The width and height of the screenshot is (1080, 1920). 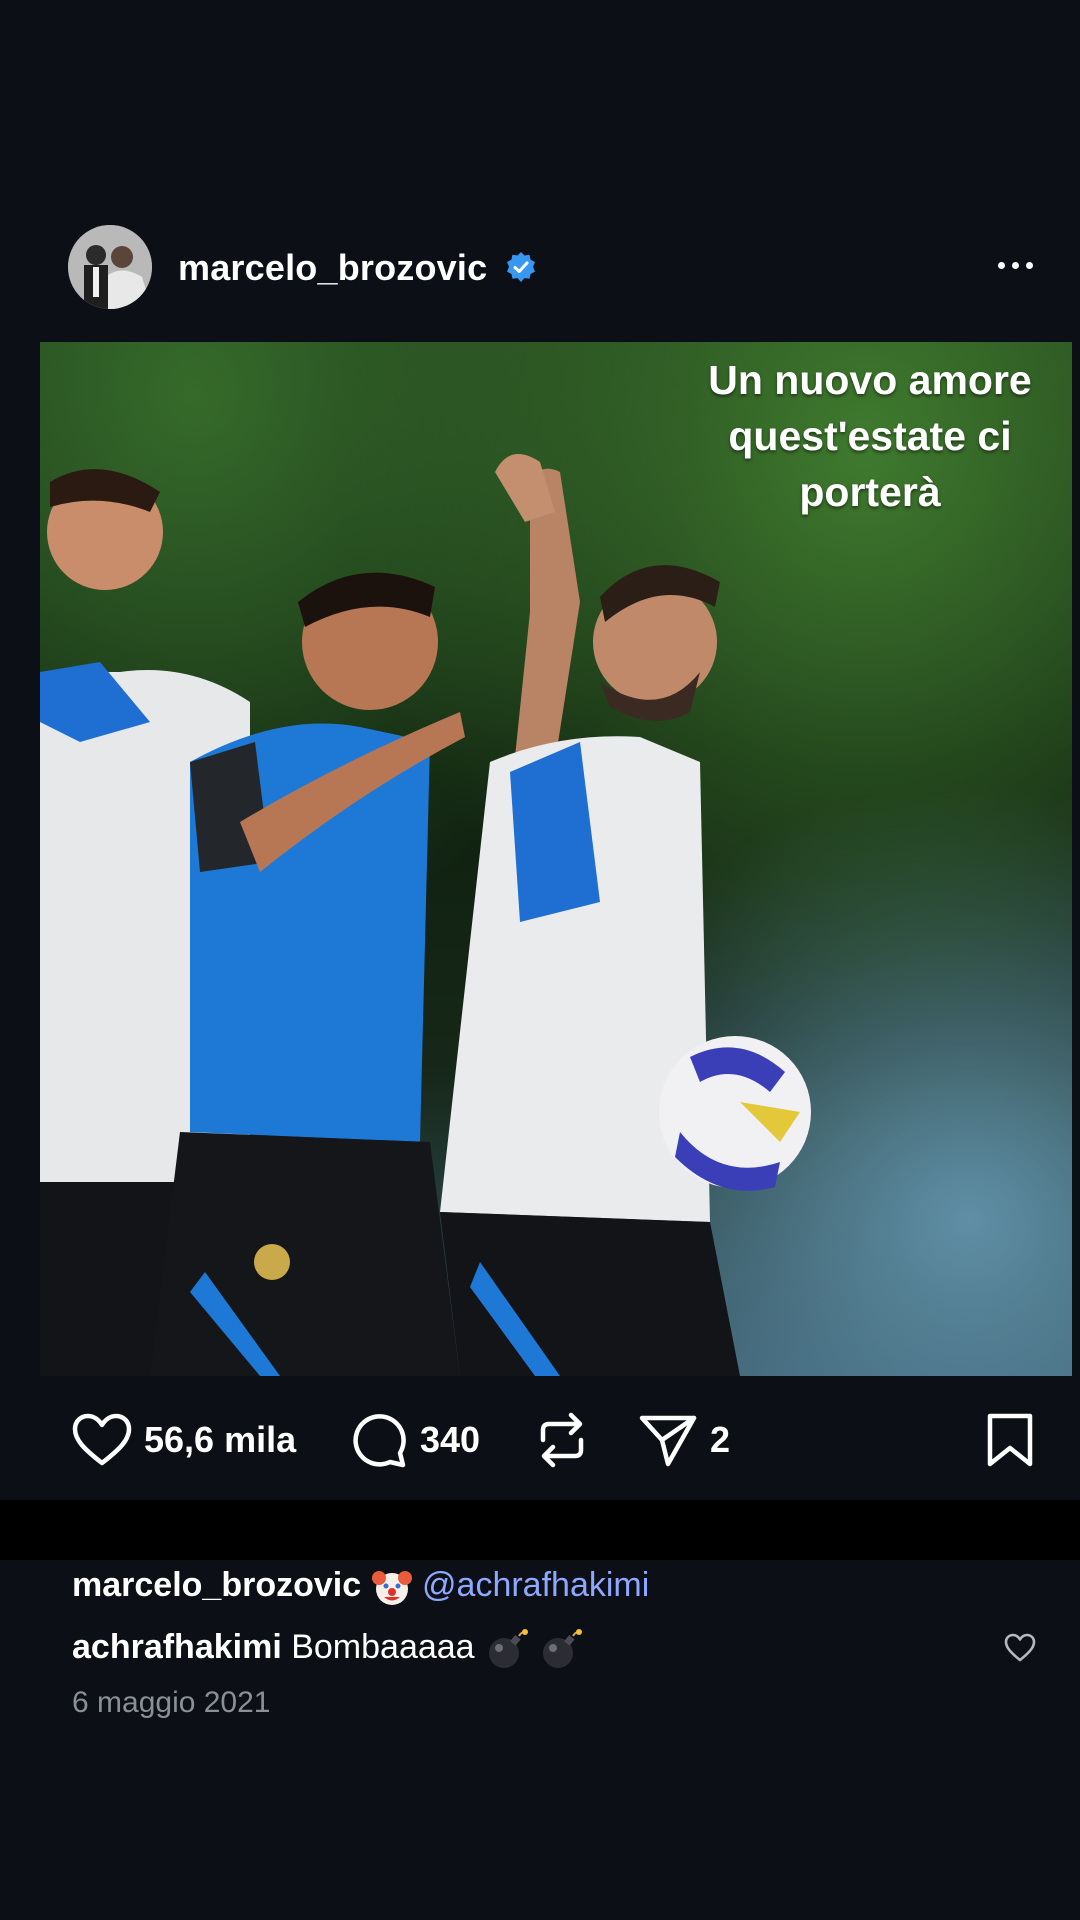 What do you see at coordinates (171, 1702) in the screenshot?
I see `post-date: 6 maggio 2021` at bounding box center [171, 1702].